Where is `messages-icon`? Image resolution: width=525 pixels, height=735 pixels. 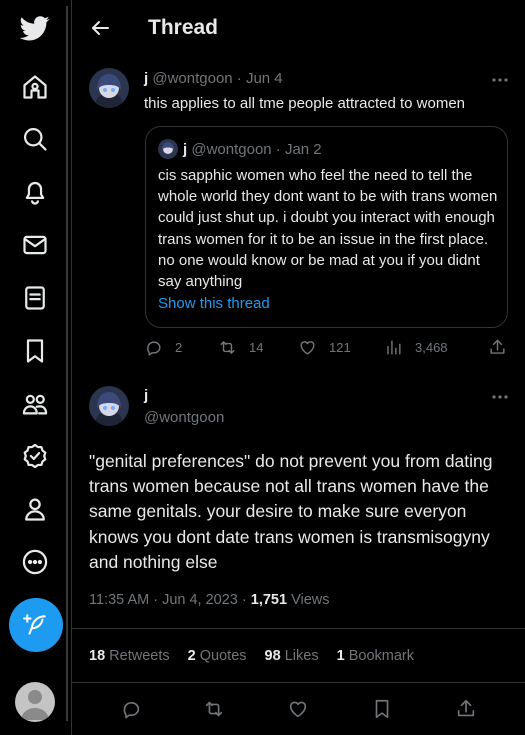 messages-icon is located at coordinates (35, 245).